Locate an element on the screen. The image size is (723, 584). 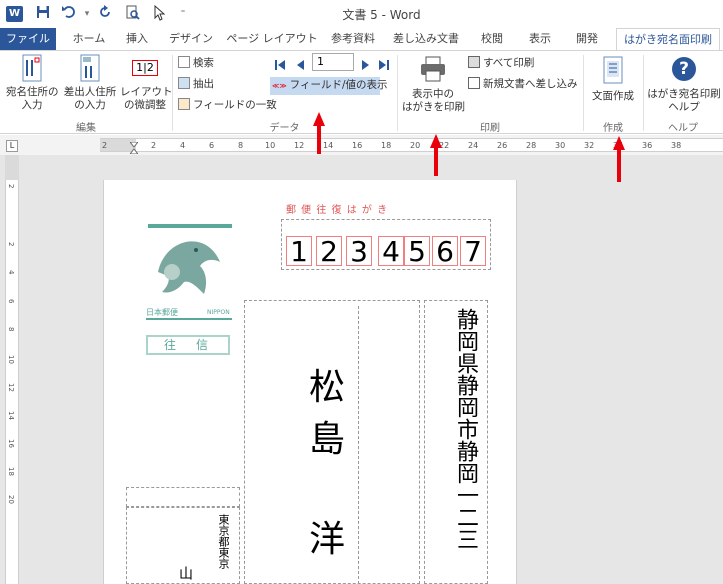
vruler-number: 4 is located at coordinates (11, 272).